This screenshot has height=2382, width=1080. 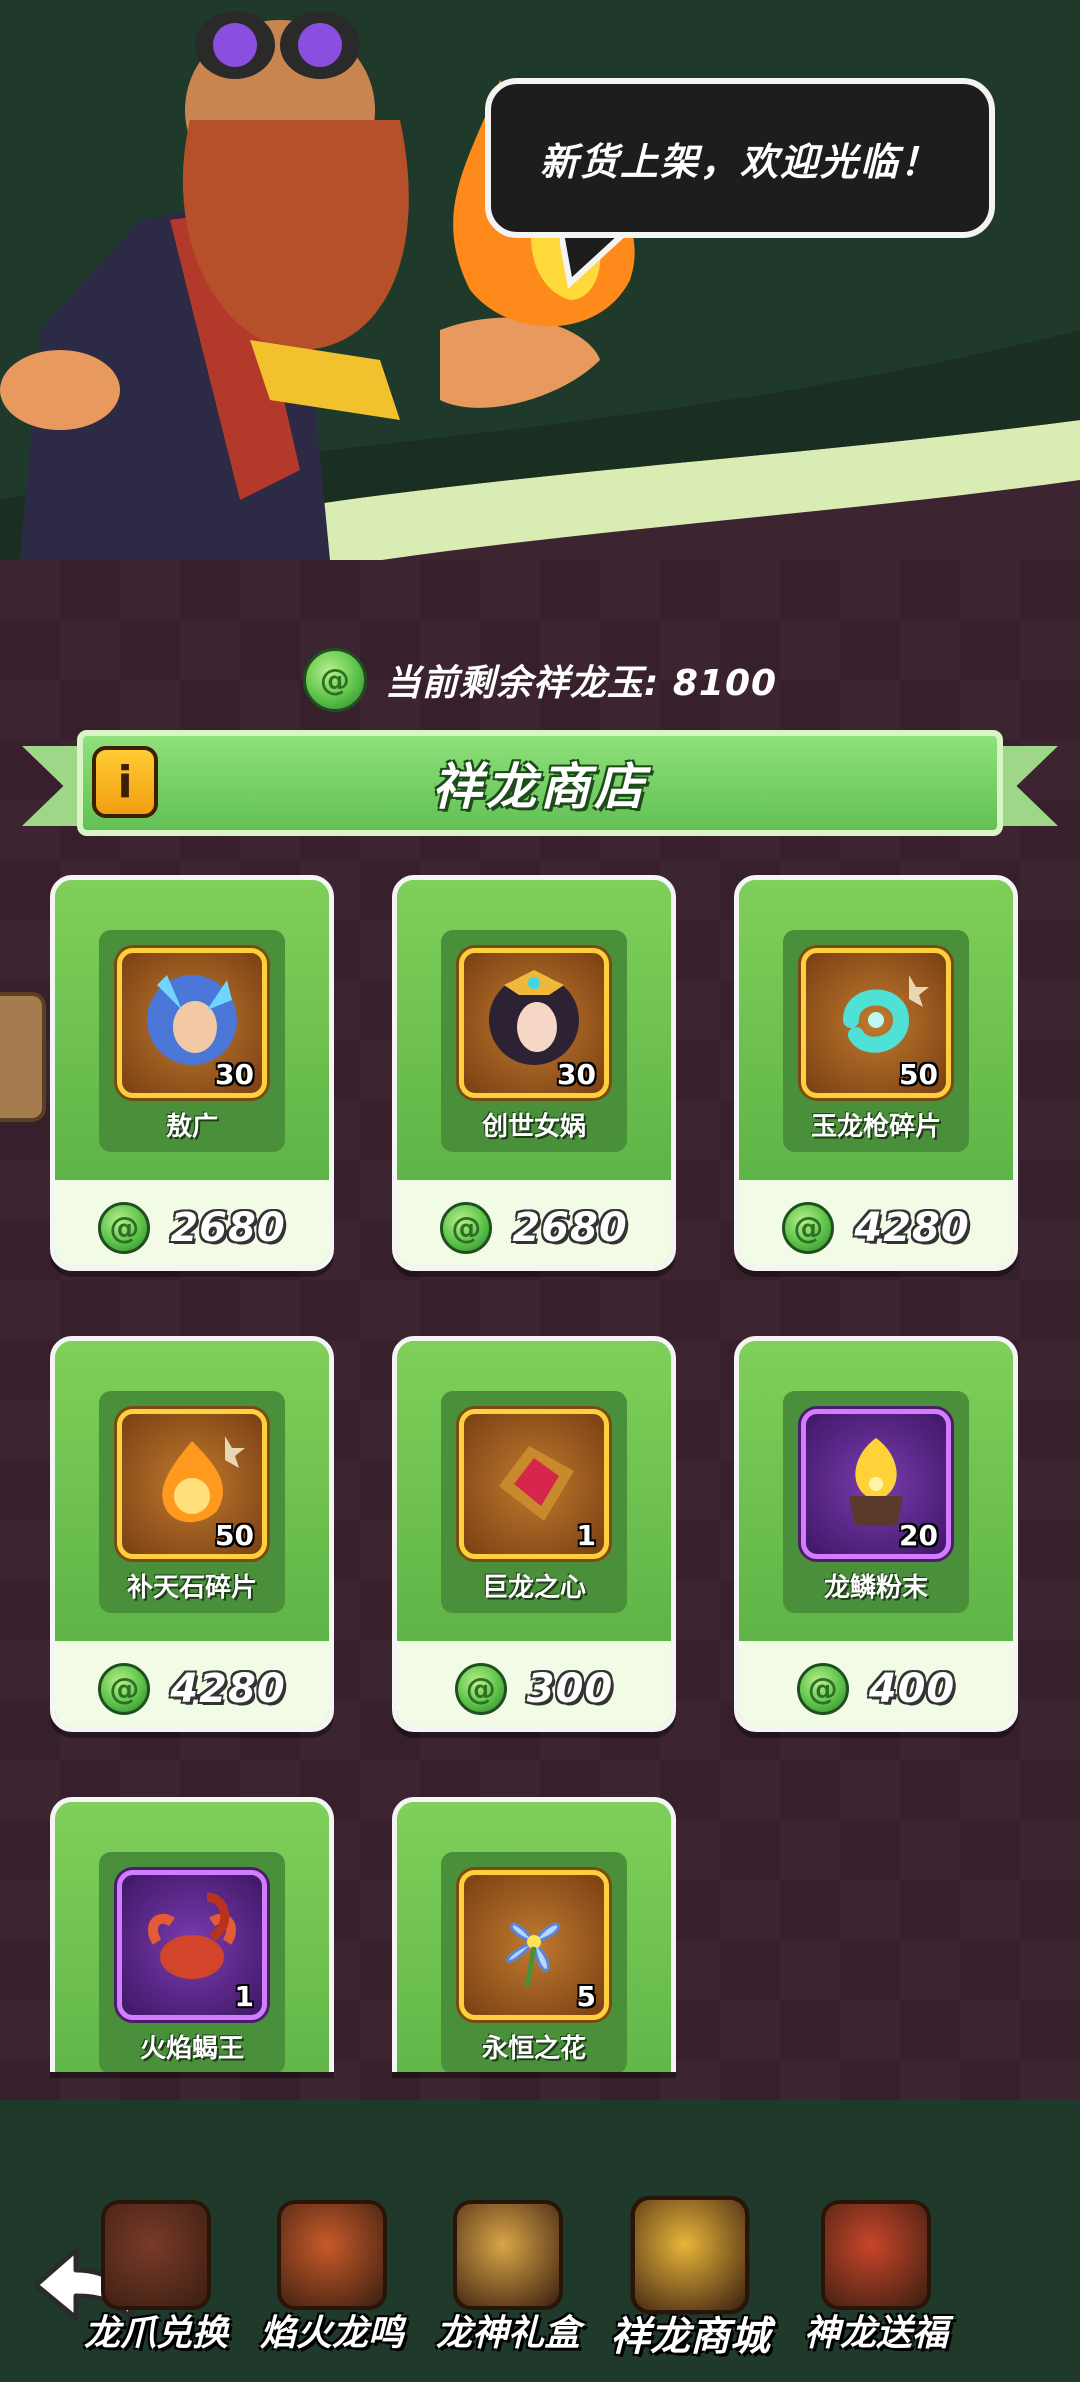 What do you see at coordinates (191, 1127) in the screenshot?
I see `item-name: 敖广` at bounding box center [191, 1127].